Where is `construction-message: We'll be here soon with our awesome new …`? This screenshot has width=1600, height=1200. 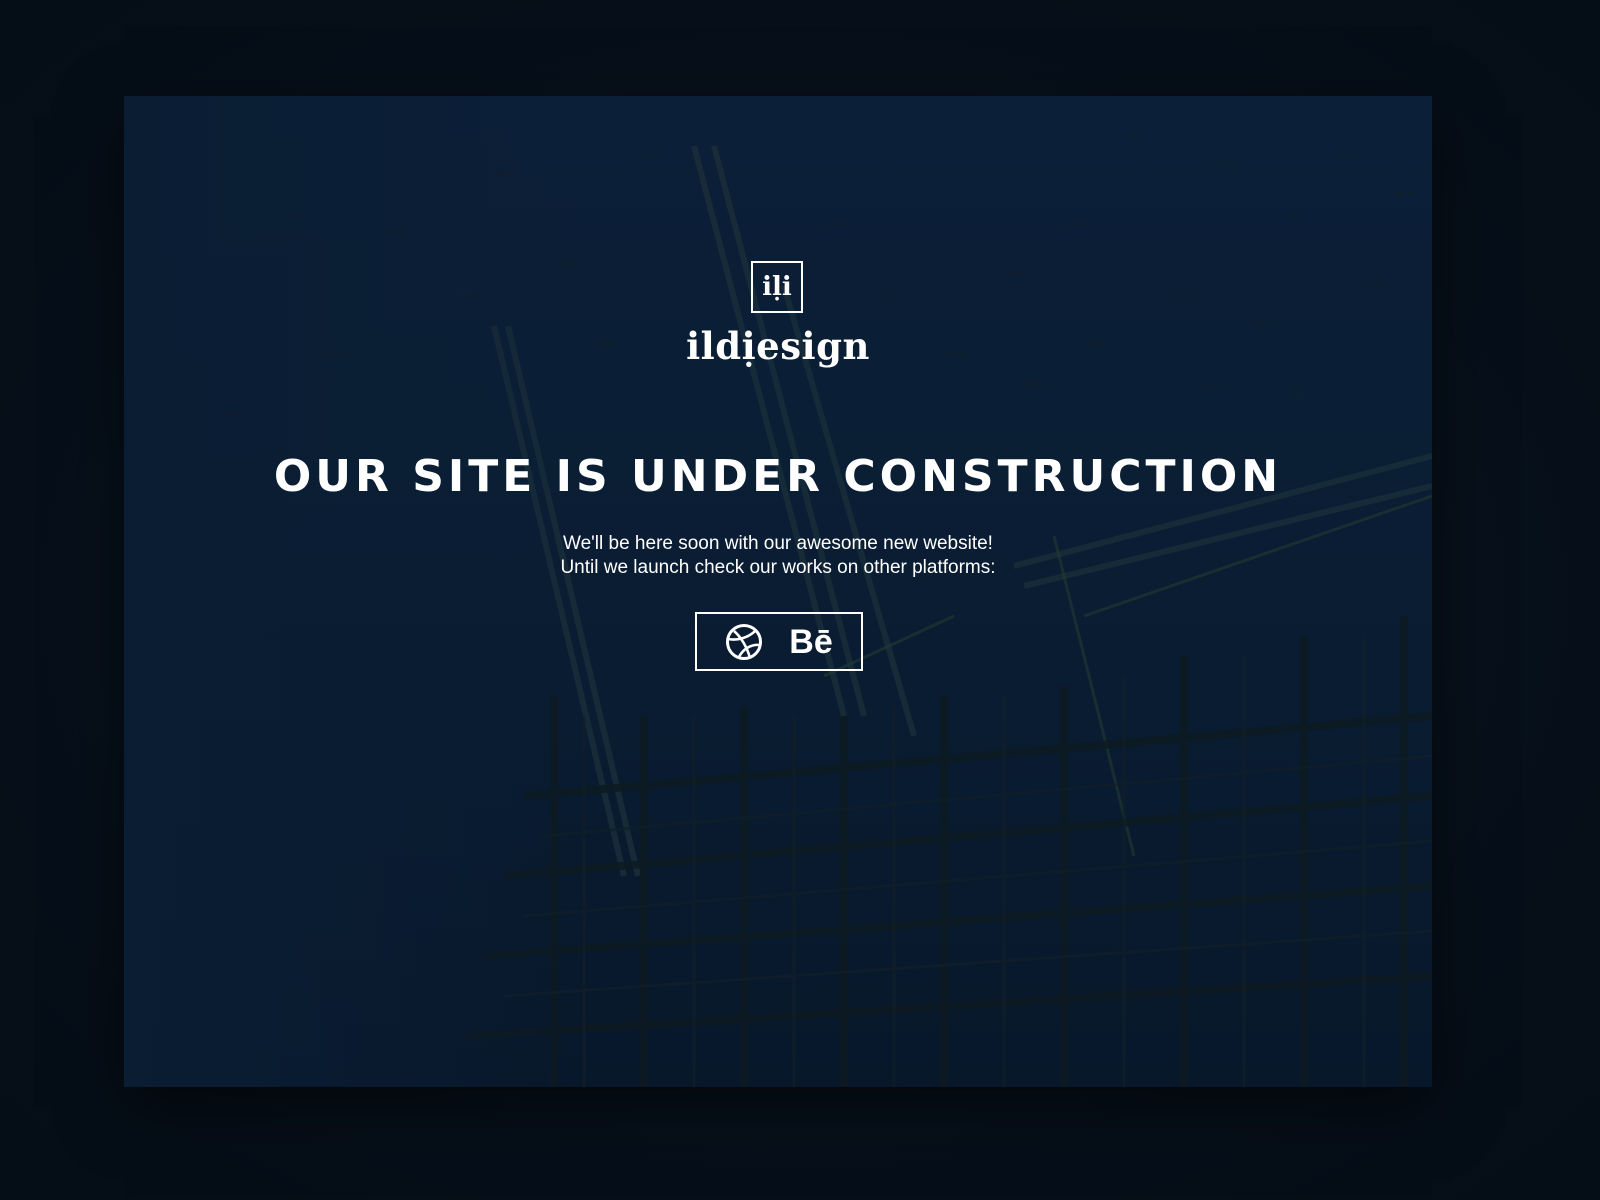
construction-message: We'll be here soon with our awesome new … is located at coordinates (778, 556).